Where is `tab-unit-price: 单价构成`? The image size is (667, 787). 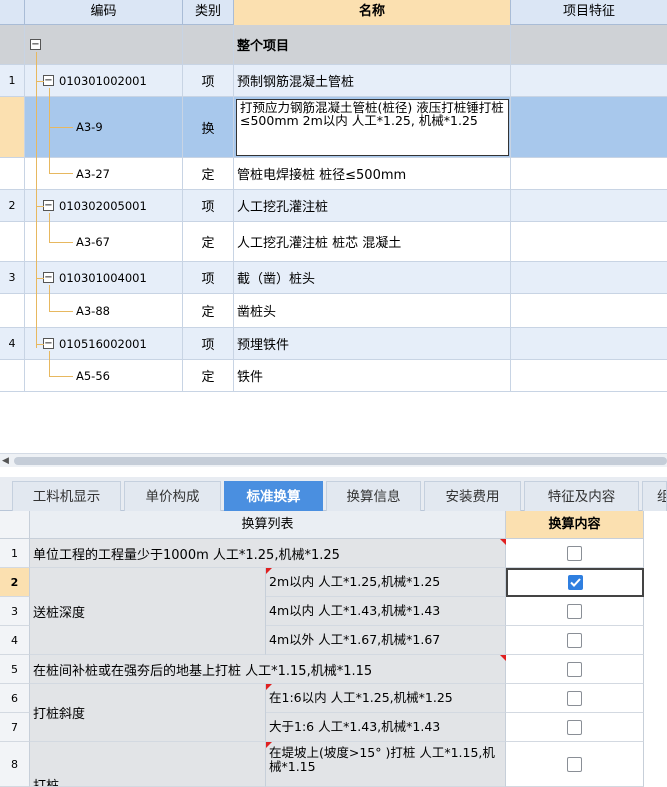
tab-unit-price: 单价构成 is located at coordinates (172, 496).